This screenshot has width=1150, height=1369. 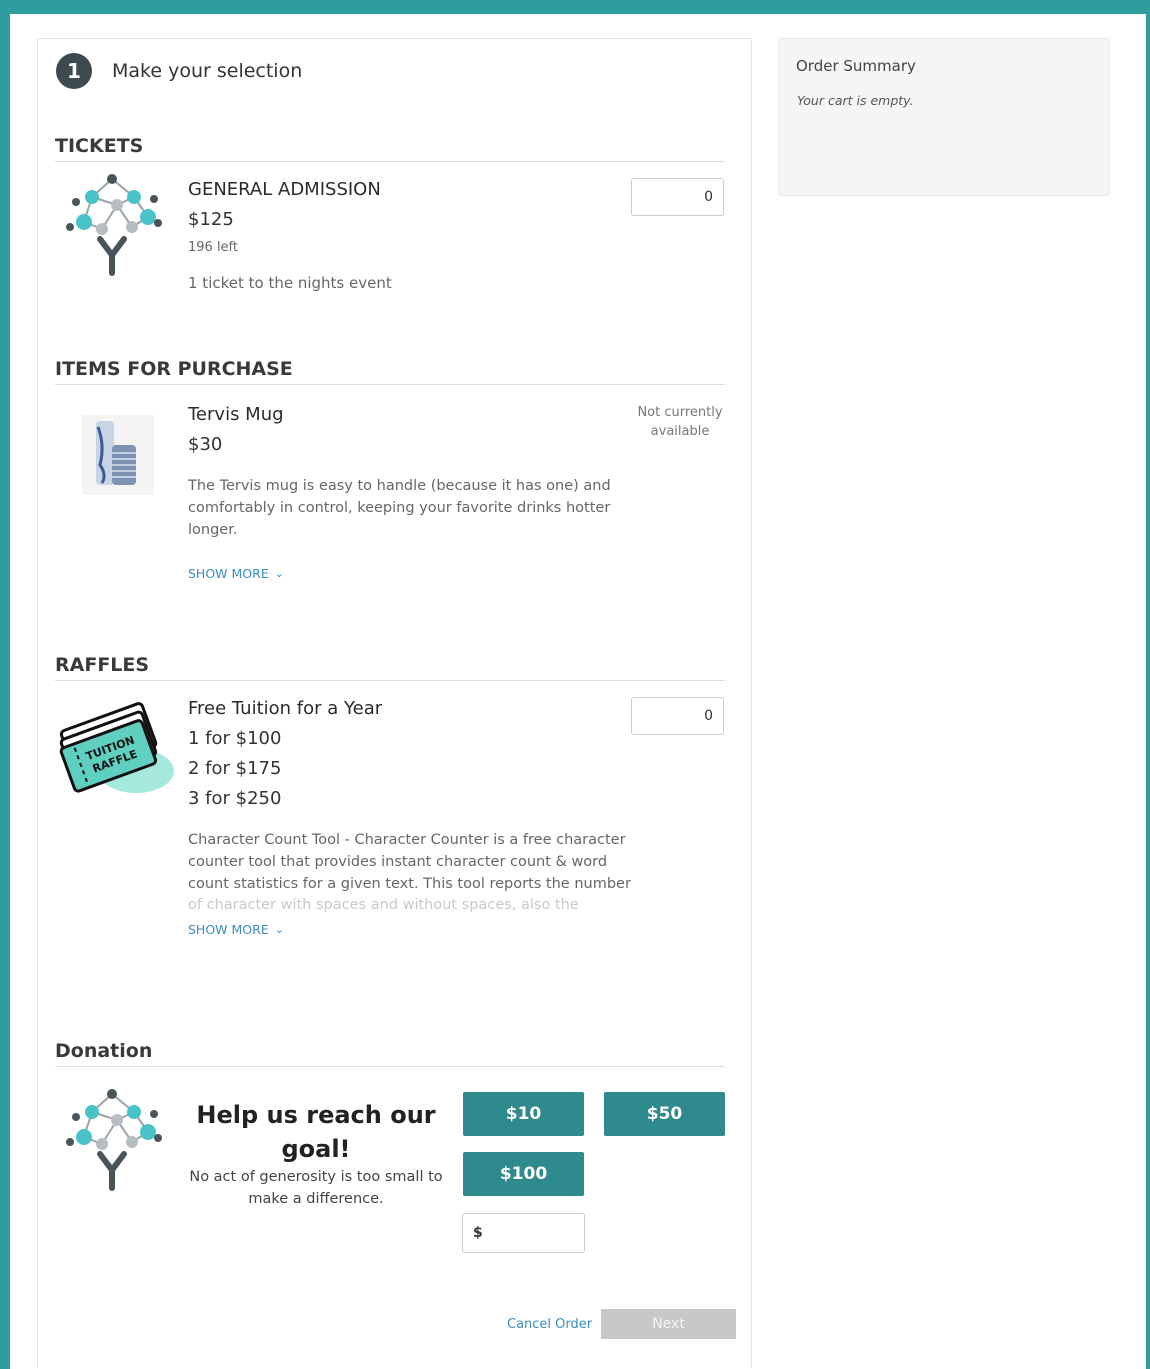 What do you see at coordinates (235, 738) in the screenshot?
I see `raffle-price-1: 1 for $100` at bounding box center [235, 738].